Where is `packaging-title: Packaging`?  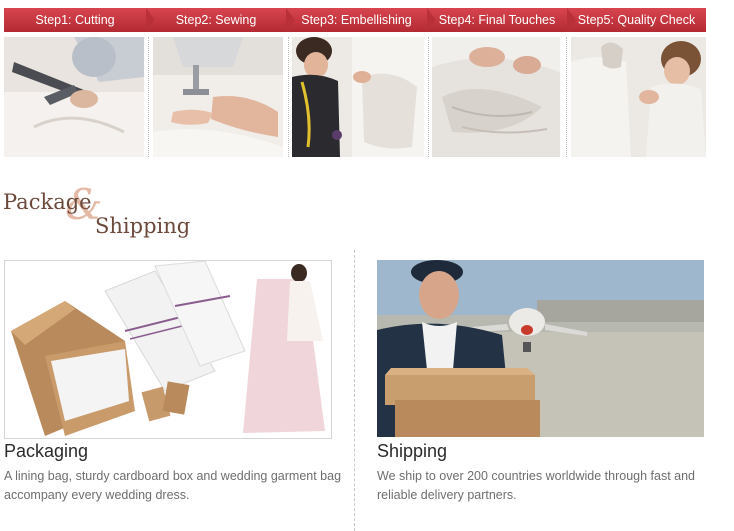 packaging-title: Packaging is located at coordinates (46, 451).